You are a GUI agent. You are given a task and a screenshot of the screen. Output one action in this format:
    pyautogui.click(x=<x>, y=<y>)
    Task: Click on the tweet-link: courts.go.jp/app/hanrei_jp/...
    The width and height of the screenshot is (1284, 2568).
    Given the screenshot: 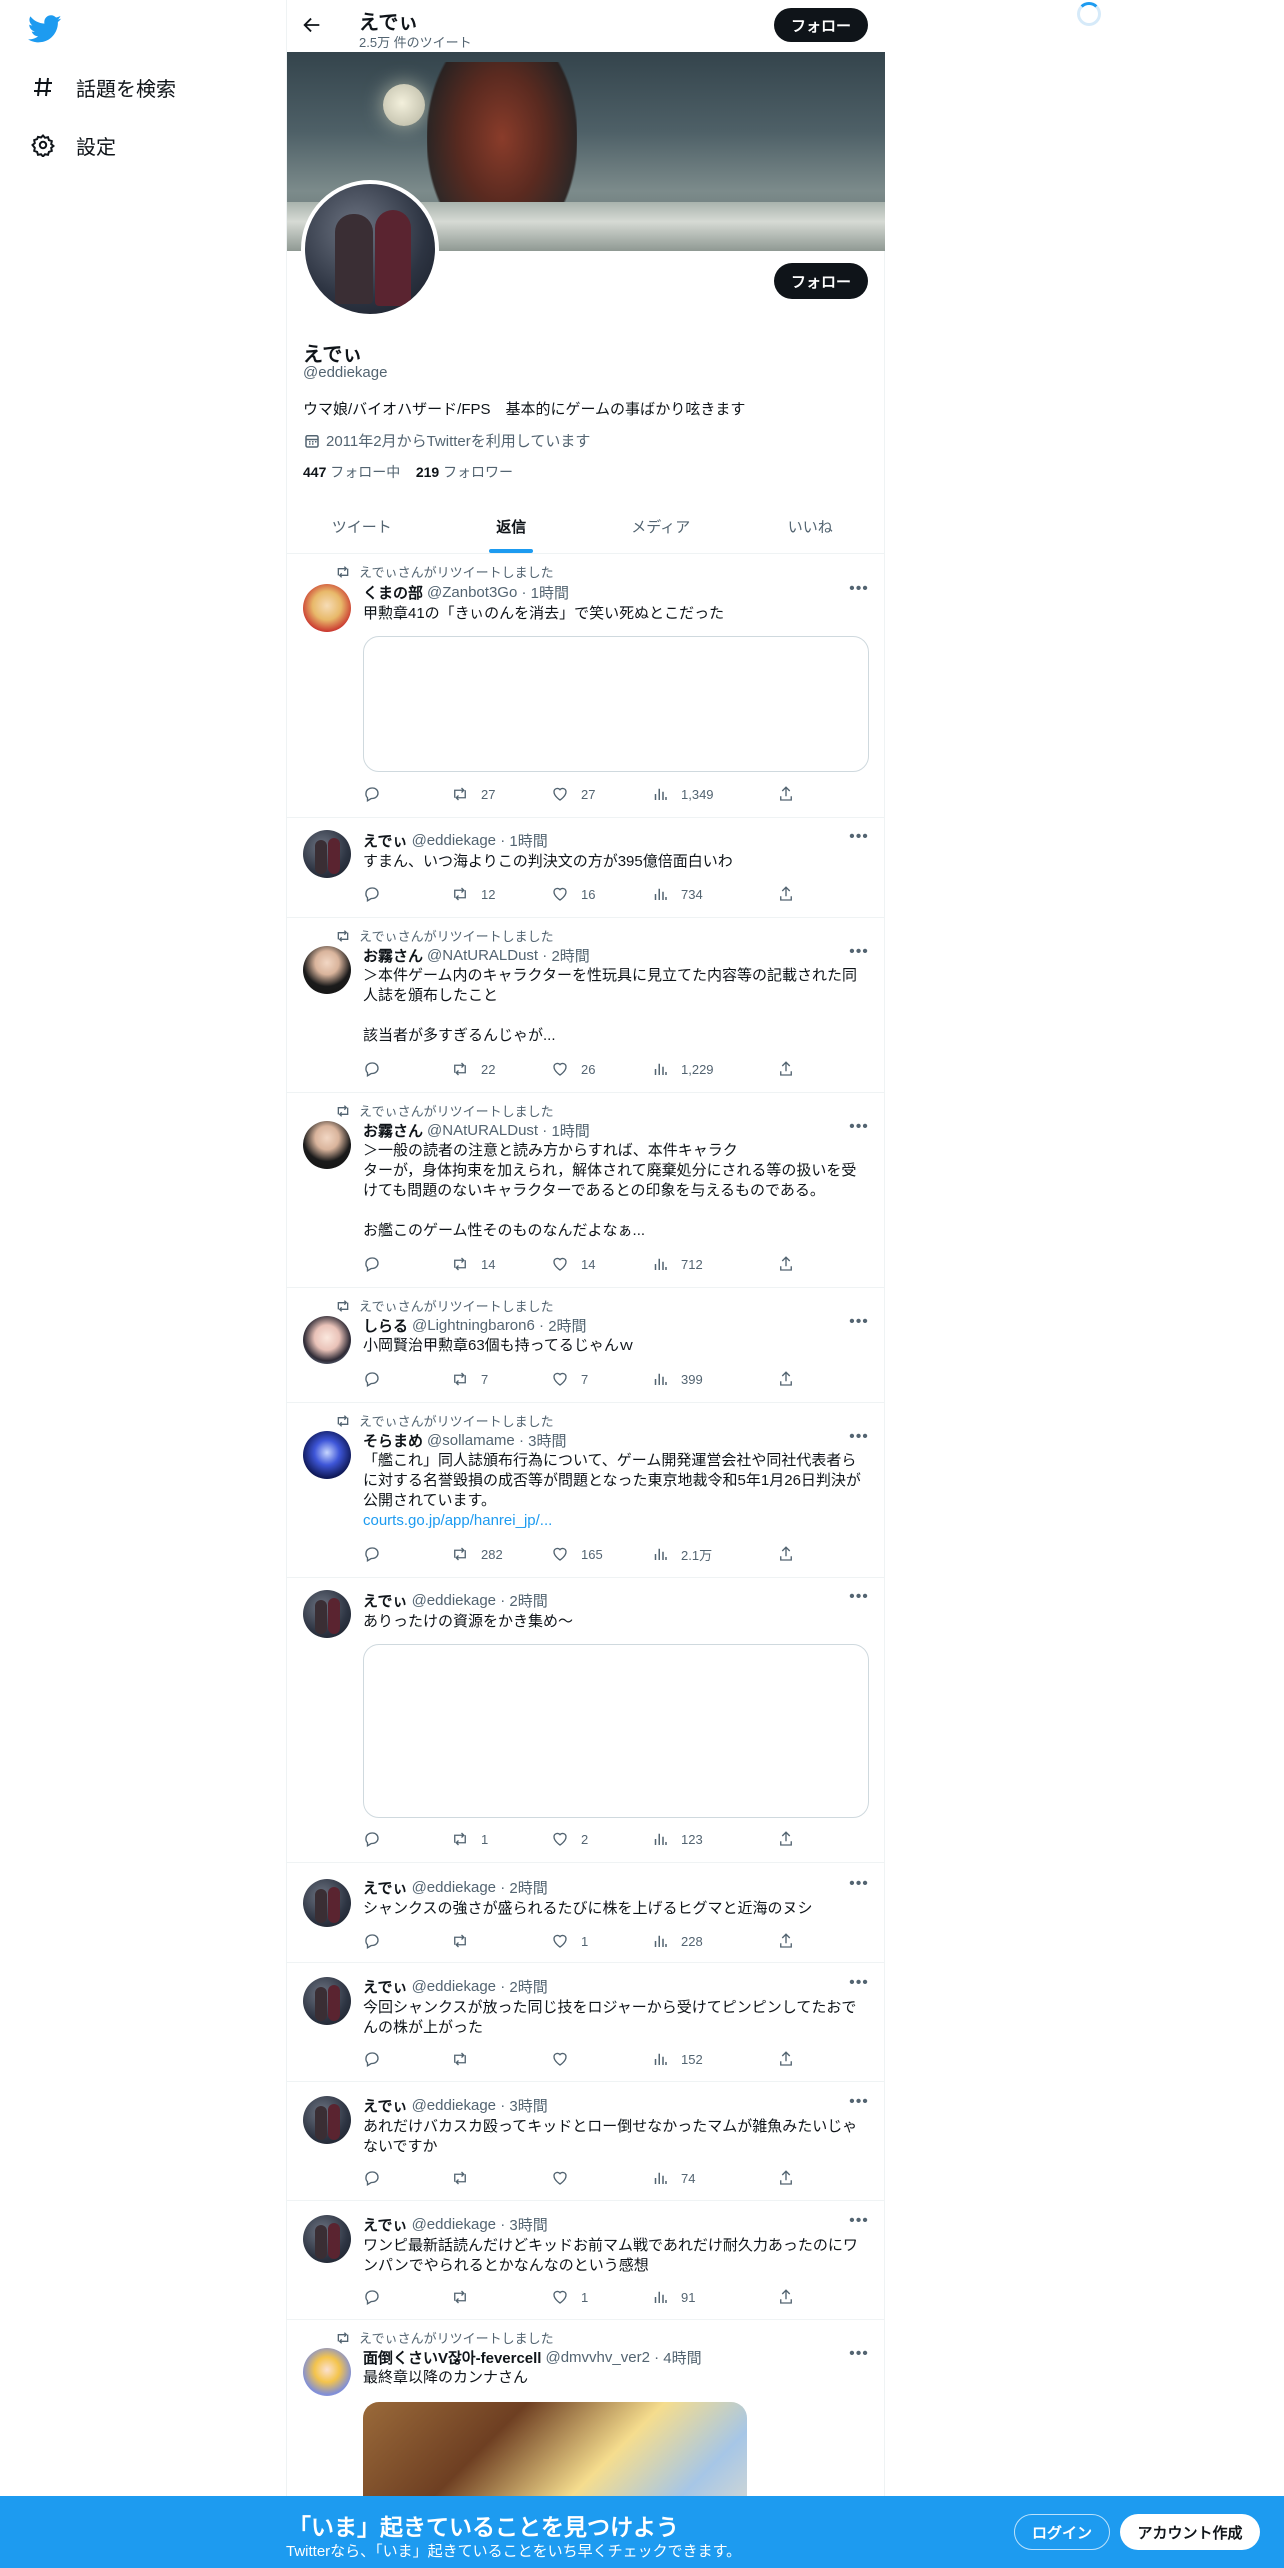 What is the action you would take?
    pyautogui.click(x=616, y=1521)
    